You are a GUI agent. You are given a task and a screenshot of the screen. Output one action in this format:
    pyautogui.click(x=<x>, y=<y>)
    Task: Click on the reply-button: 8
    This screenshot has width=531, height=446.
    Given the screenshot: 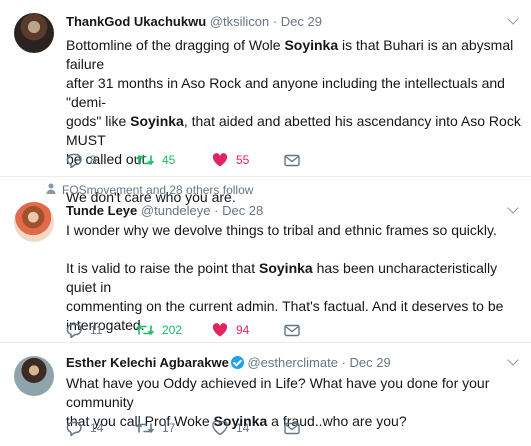 What is the action you would take?
    pyautogui.click(x=81, y=160)
    